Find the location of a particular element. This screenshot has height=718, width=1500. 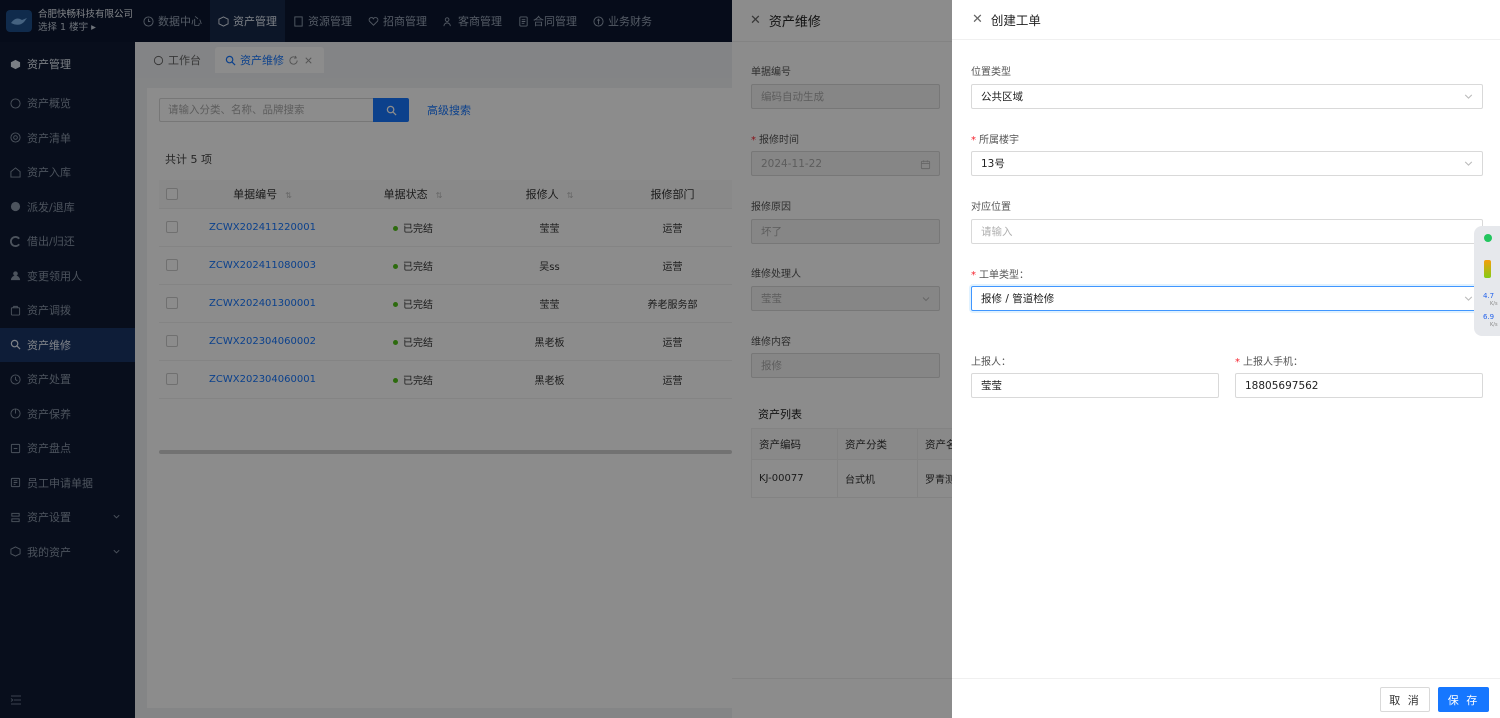

close-icon: ✕ is located at coordinates (977, 19).